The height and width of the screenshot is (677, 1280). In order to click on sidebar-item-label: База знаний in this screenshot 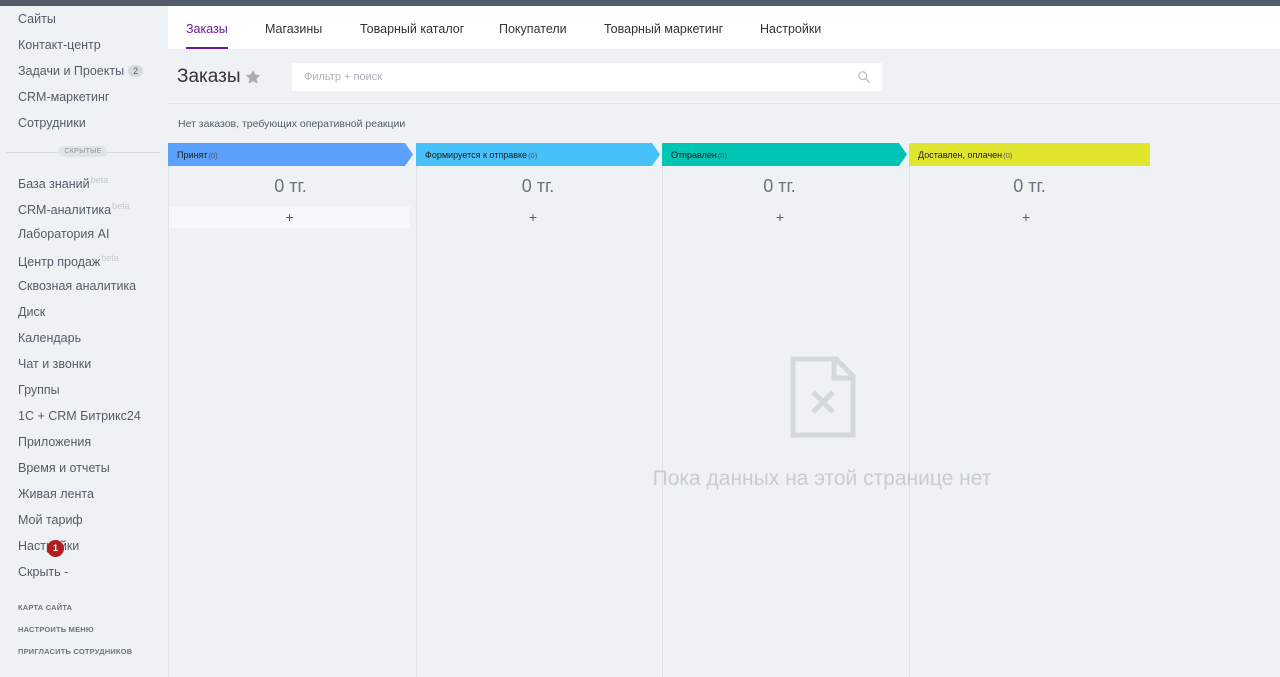, I will do `click(54, 184)`.